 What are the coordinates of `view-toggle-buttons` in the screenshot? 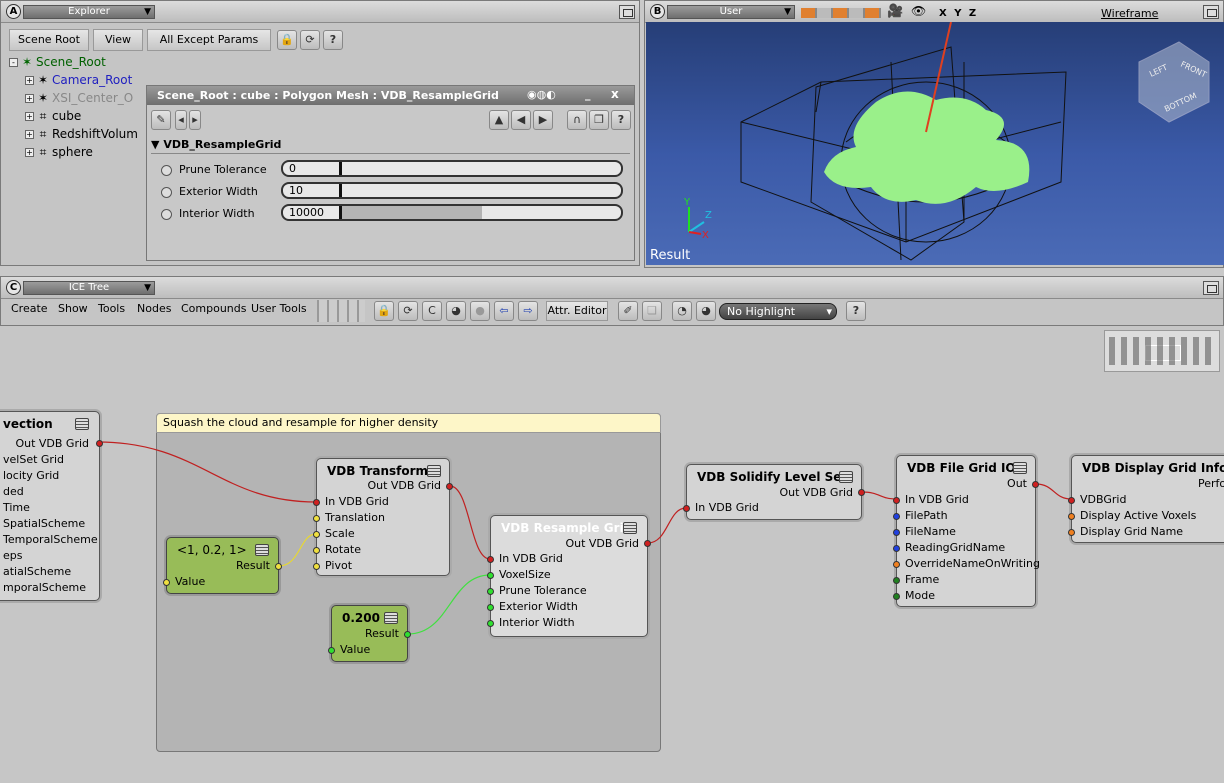 It's located at (841, 13).